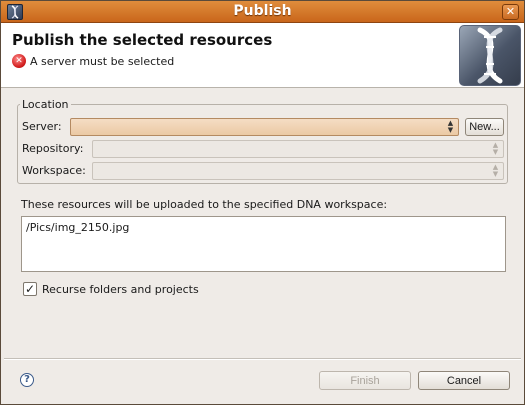  What do you see at coordinates (490, 55) in the screenshot?
I see `dna-helix-icon` at bounding box center [490, 55].